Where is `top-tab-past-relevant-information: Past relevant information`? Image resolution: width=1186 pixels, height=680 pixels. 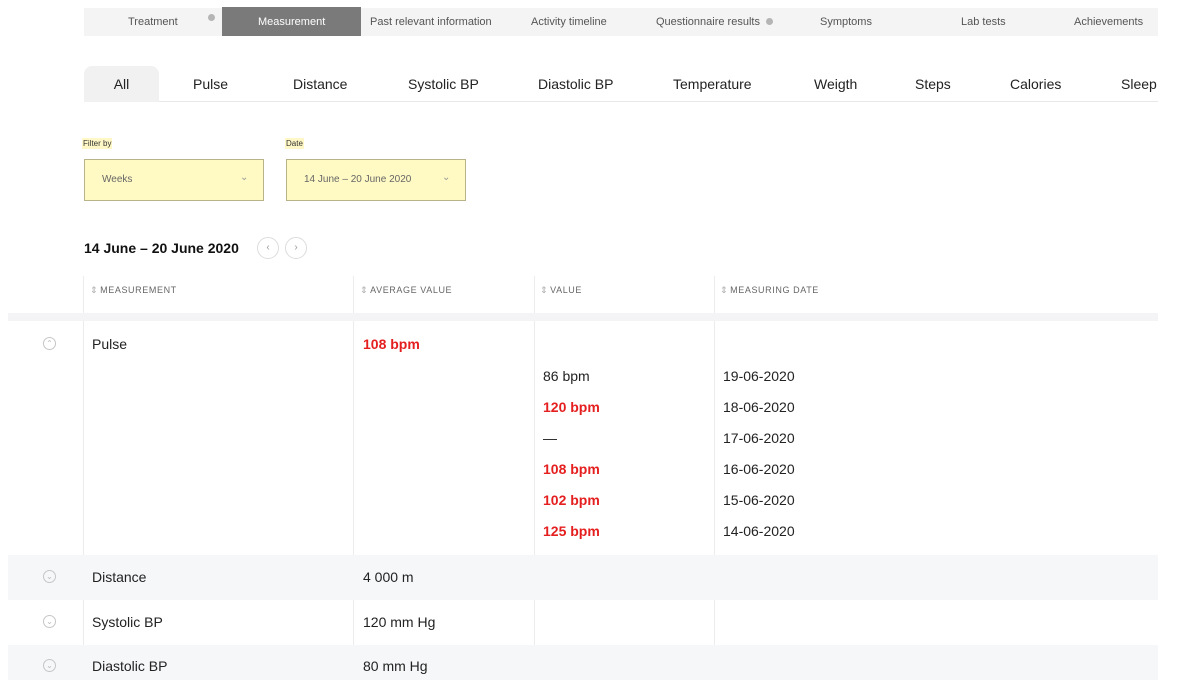 top-tab-past-relevant-information: Past relevant information is located at coordinates (431, 26).